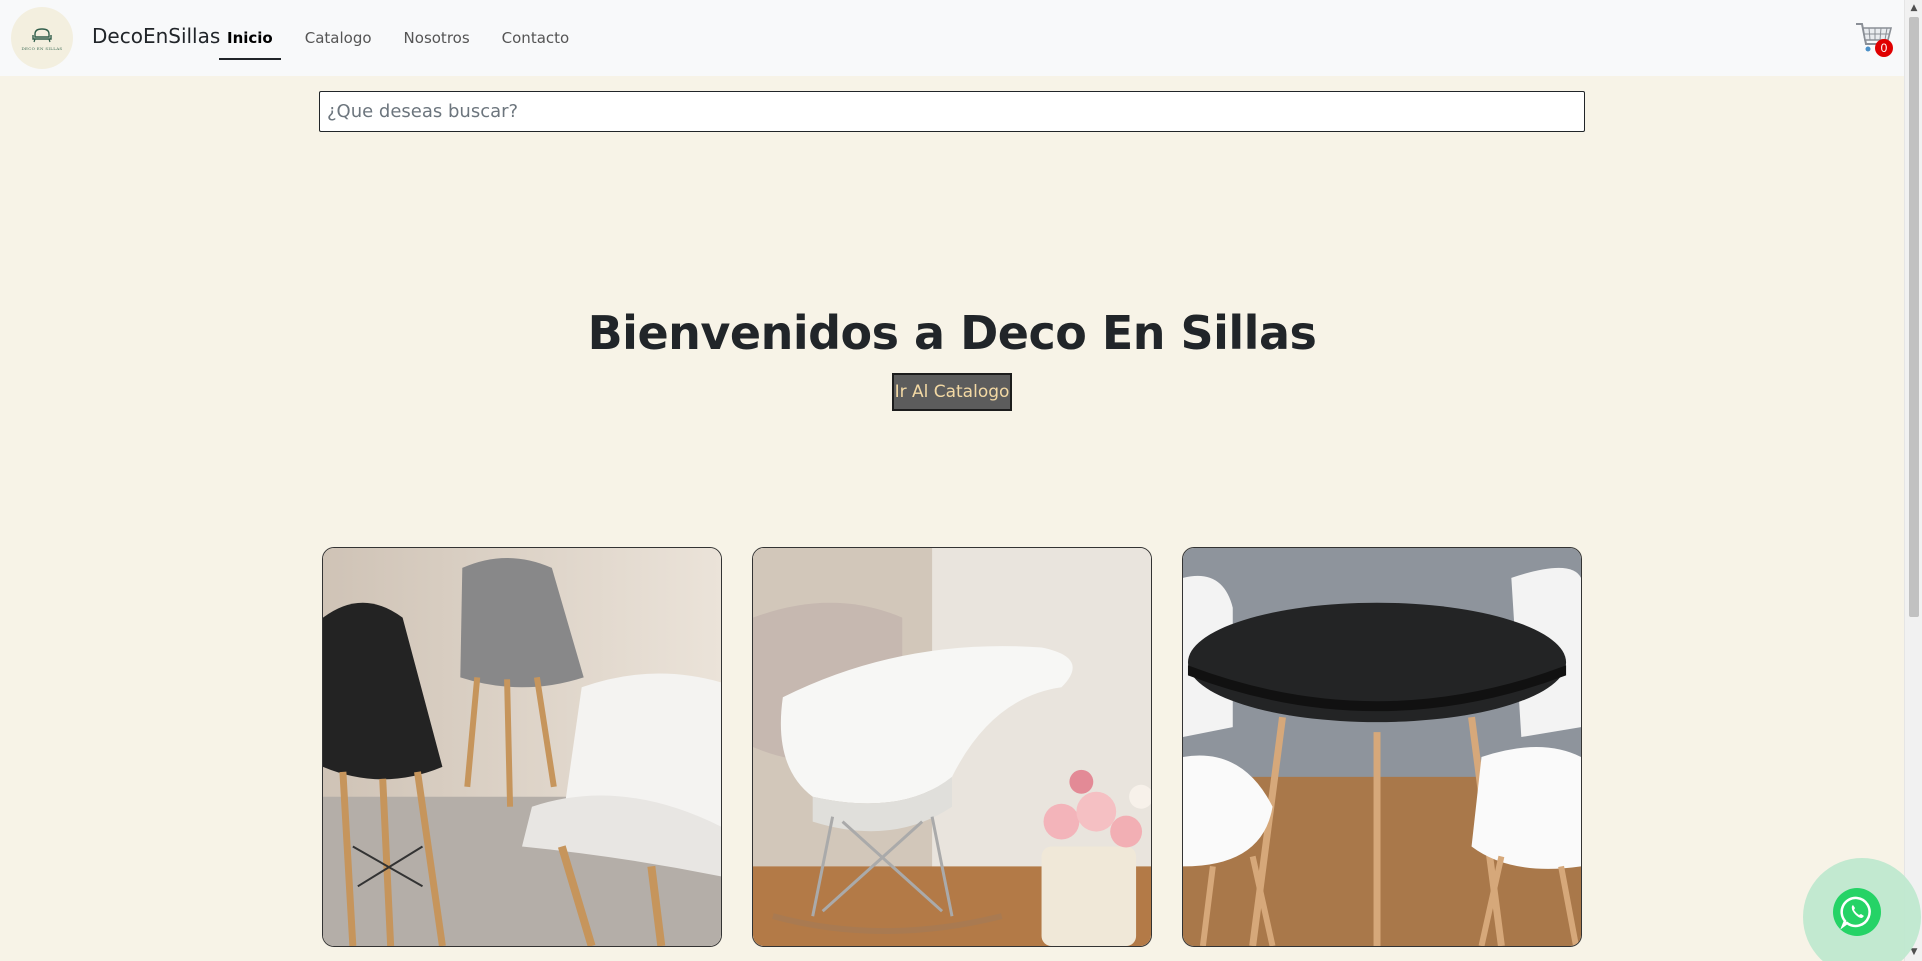  Describe the element at coordinates (1913, 8) in the screenshot. I see `scroll-up-arrow-icon: ▲` at that location.